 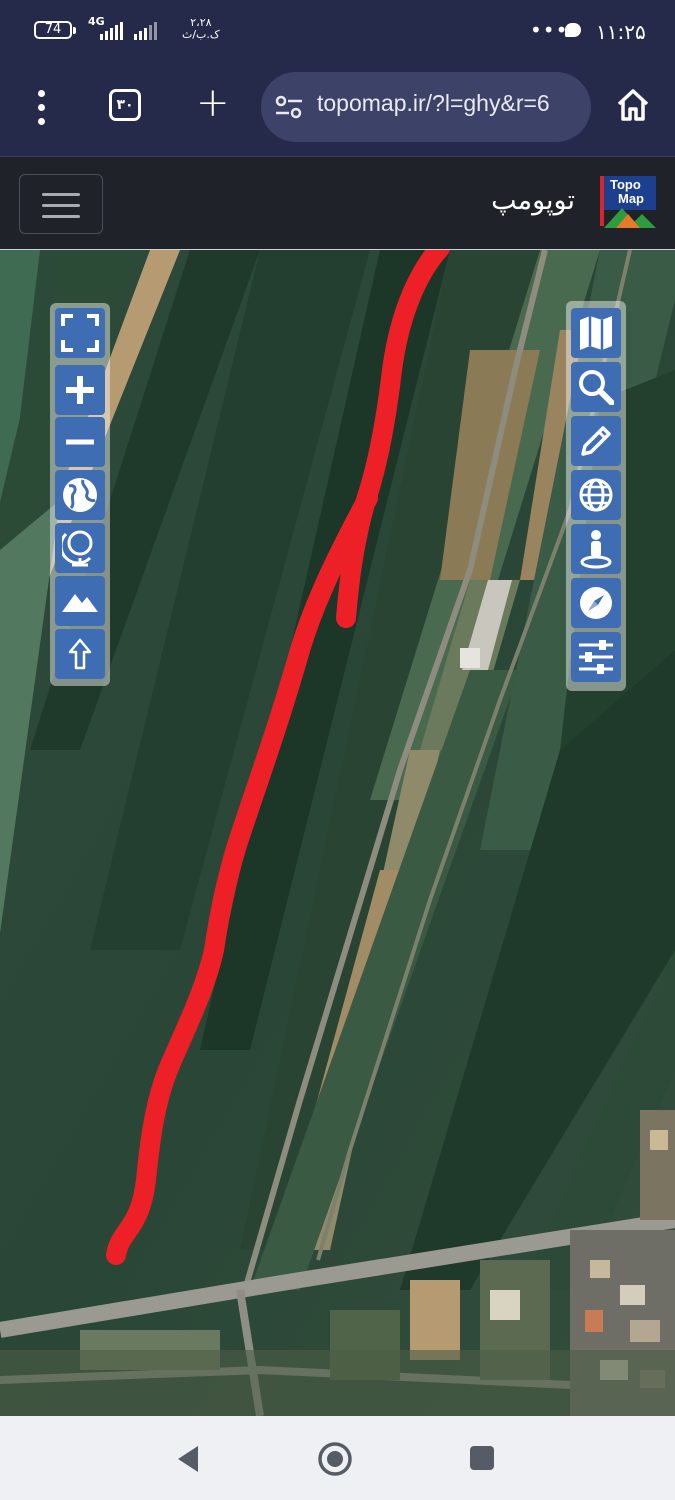 What do you see at coordinates (631, 198) in the screenshot?
I see `svg-text: Map` at bounding box center [631, 198].